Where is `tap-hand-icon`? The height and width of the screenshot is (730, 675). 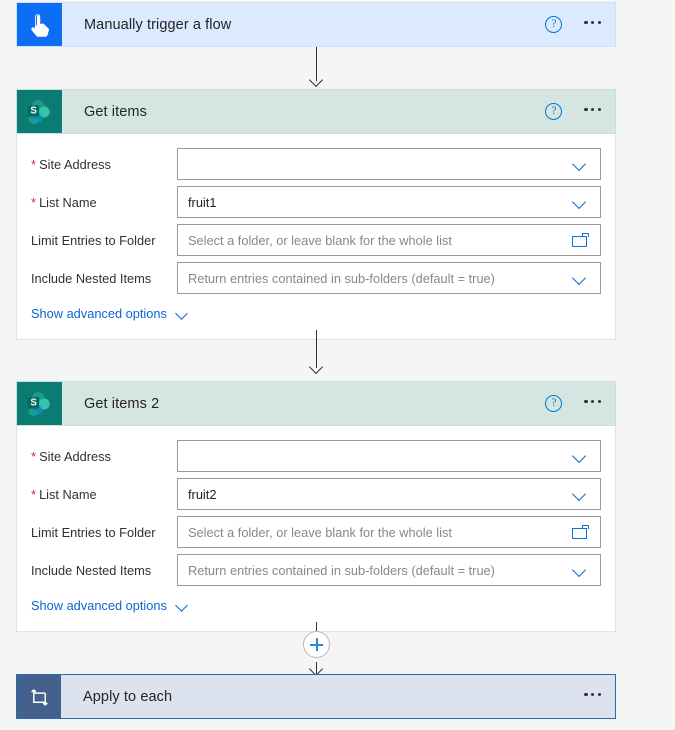
tap-hand-icon is located at coordinates (39, 24).